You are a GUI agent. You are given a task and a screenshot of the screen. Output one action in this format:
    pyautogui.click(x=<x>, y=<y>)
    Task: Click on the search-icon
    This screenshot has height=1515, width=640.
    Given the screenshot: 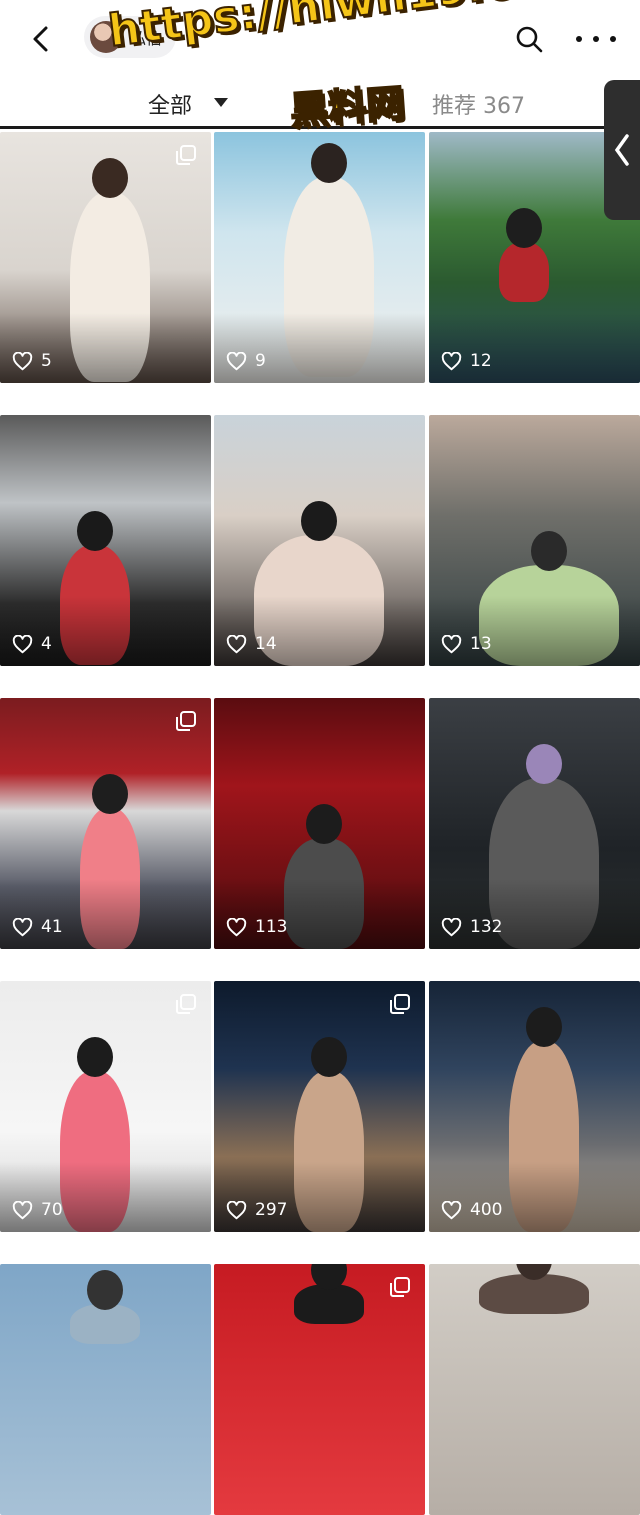 What is the action you would take?
    pyautogui.click(x=529, y=39)
    